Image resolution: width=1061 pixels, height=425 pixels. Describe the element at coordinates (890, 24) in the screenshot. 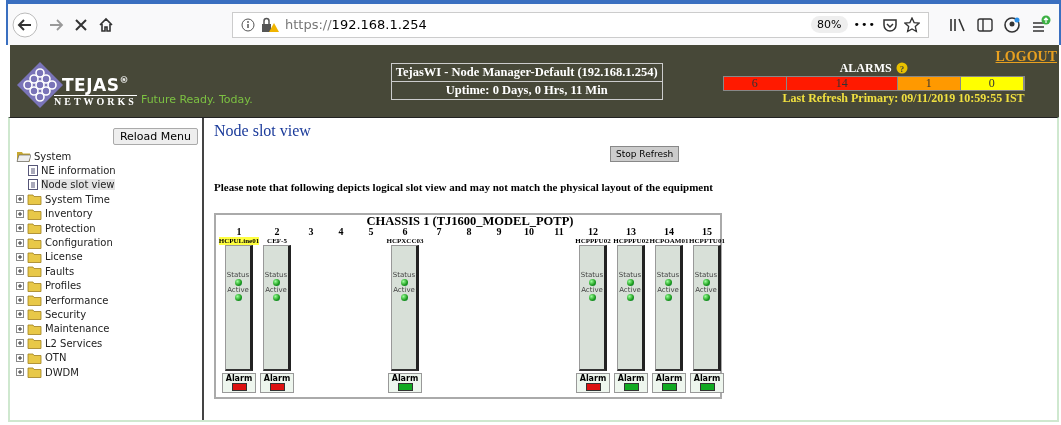

I see `pocket-icon` at that location.